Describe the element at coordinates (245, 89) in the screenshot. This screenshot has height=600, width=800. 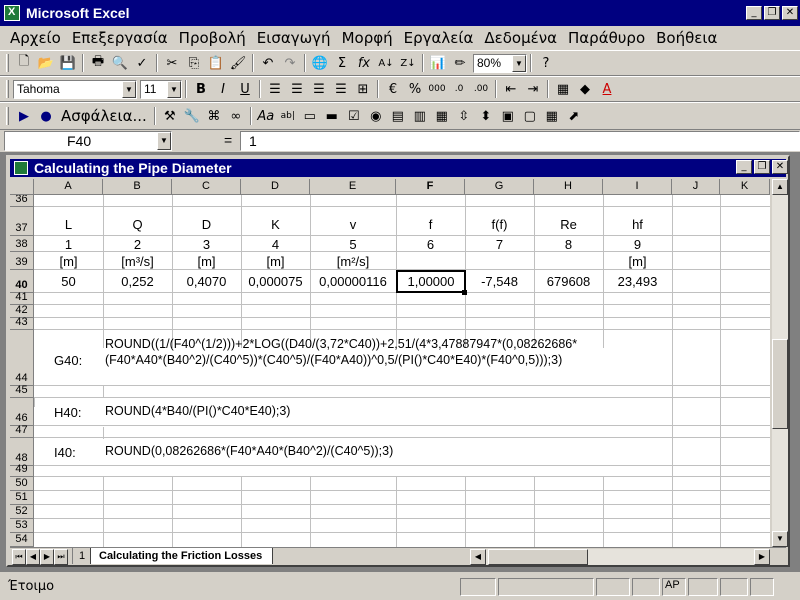
I see `underline-icon: U` at that location.